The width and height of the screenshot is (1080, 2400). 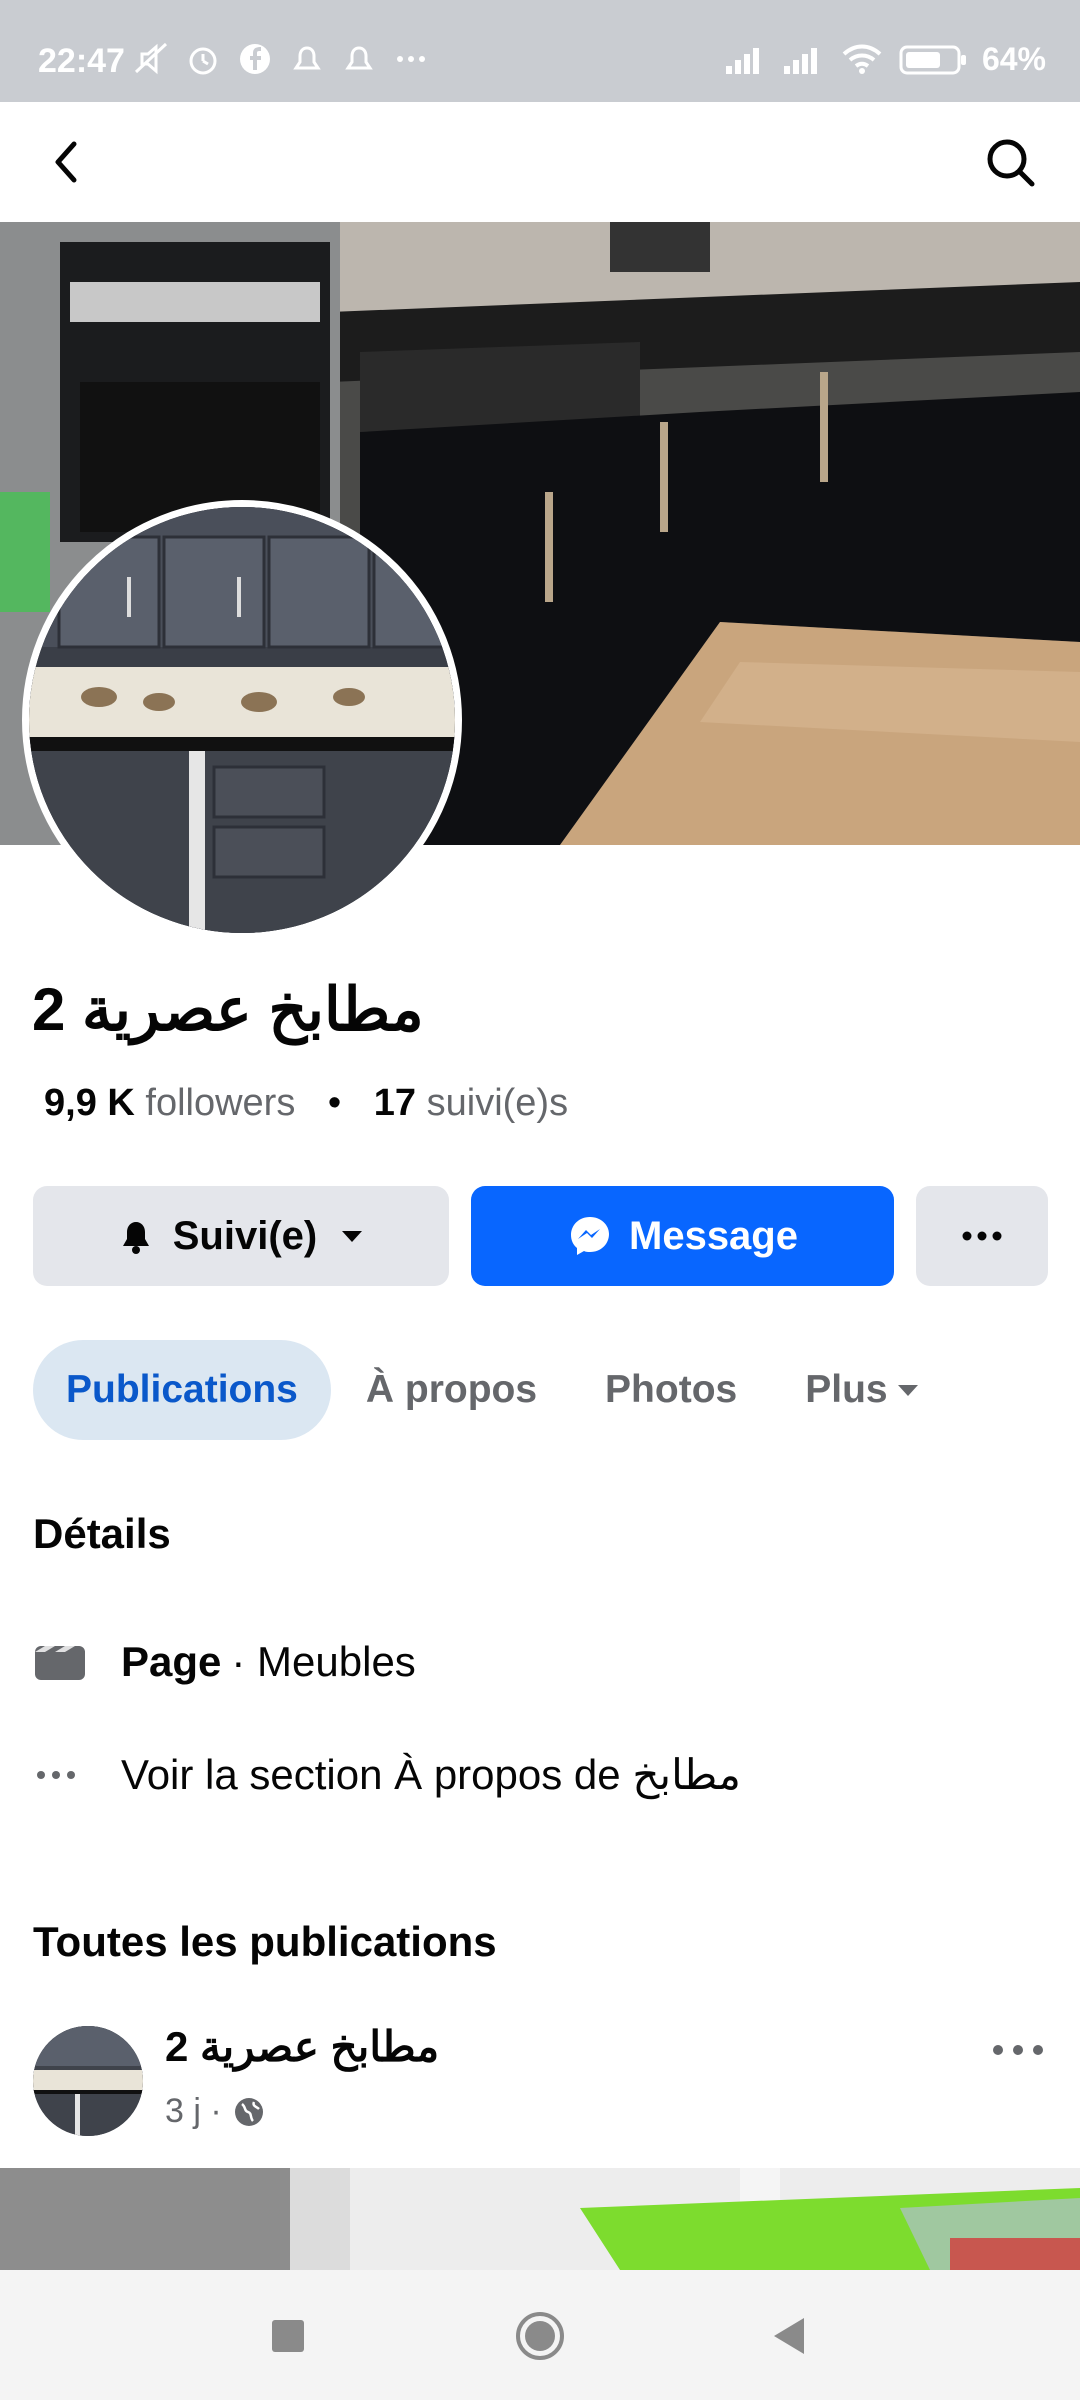 I want to click on mute-icon, so click(x=151, y=58).